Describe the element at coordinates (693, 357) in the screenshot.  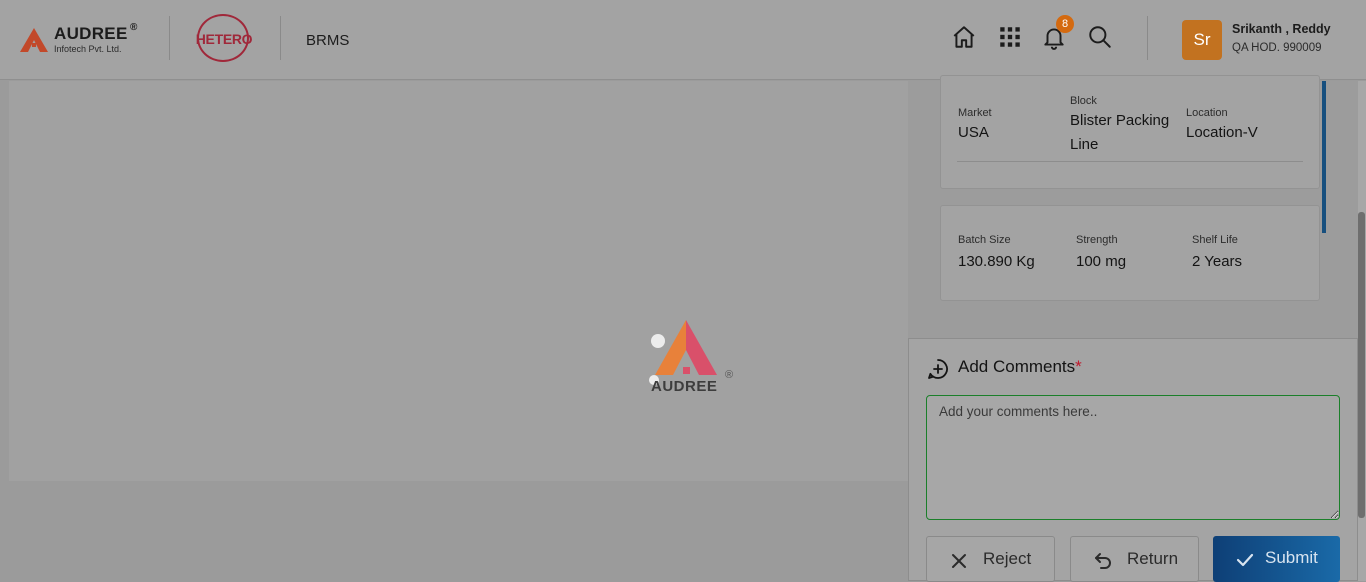
I see `loading-spinner: AUDREE ®` at that location.